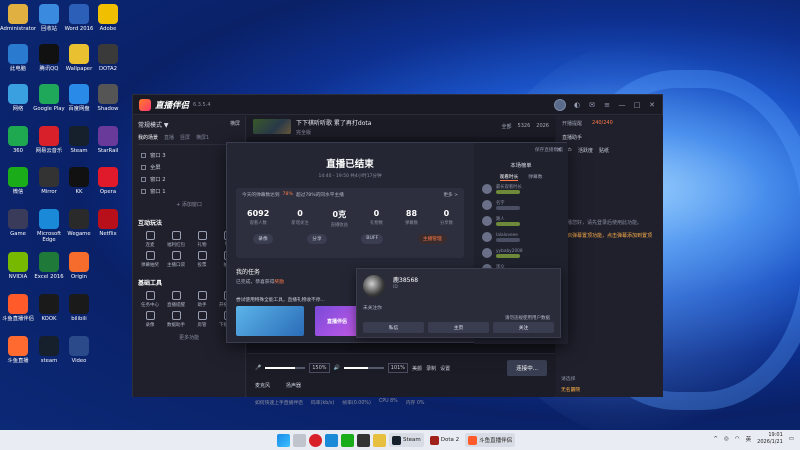 The width and height of the screenshot is (800, 450). What do you see at coordinates (458, 327) in the screenshot?
I see `homepage-button: 主页` at bounding box center [458, 327].